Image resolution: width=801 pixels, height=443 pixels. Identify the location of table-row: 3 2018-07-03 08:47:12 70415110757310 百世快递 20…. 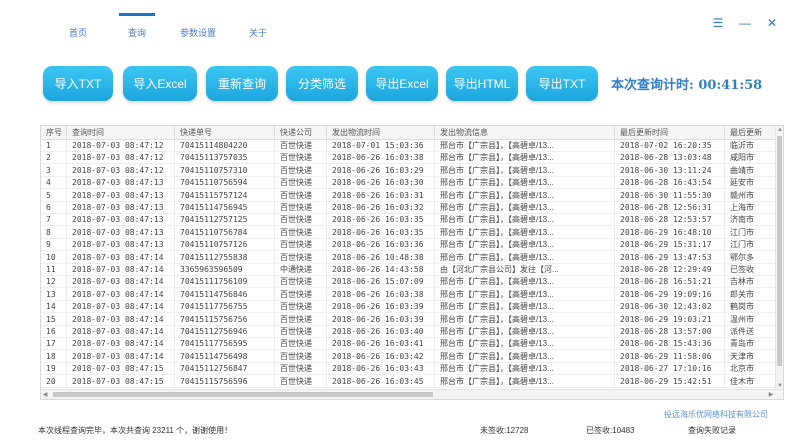
(412, 170).